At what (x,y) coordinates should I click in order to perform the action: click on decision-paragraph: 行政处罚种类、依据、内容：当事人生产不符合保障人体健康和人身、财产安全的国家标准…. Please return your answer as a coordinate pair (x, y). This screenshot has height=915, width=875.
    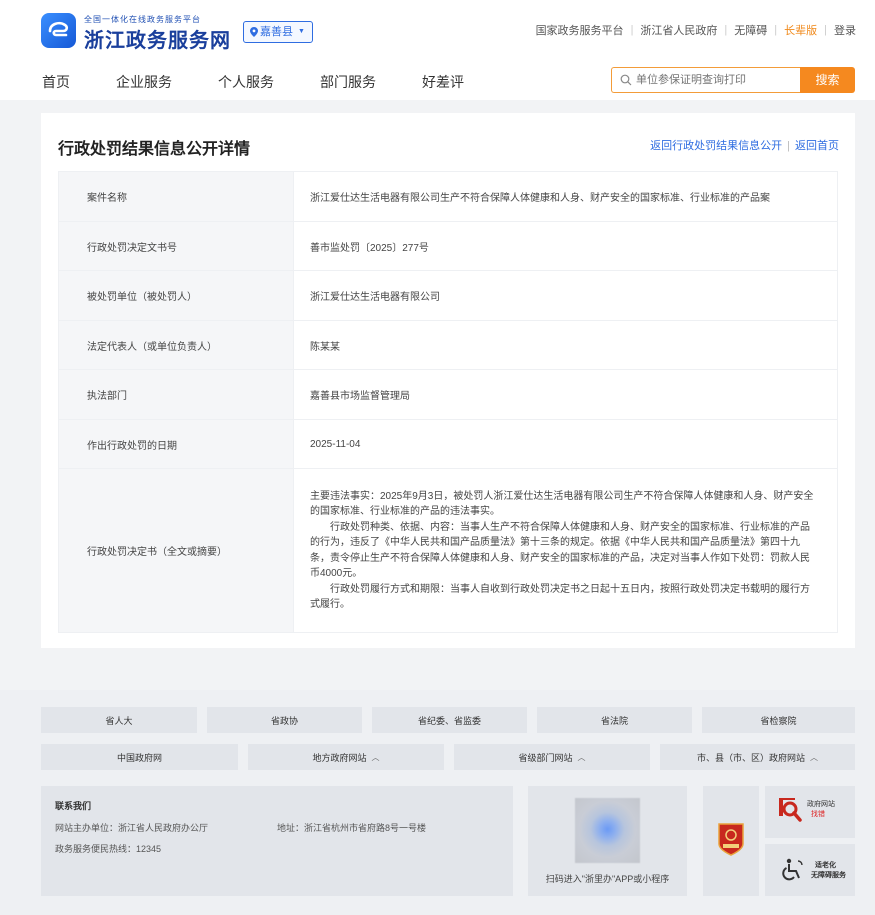
    Looking at the image, I should click on (560, 550).